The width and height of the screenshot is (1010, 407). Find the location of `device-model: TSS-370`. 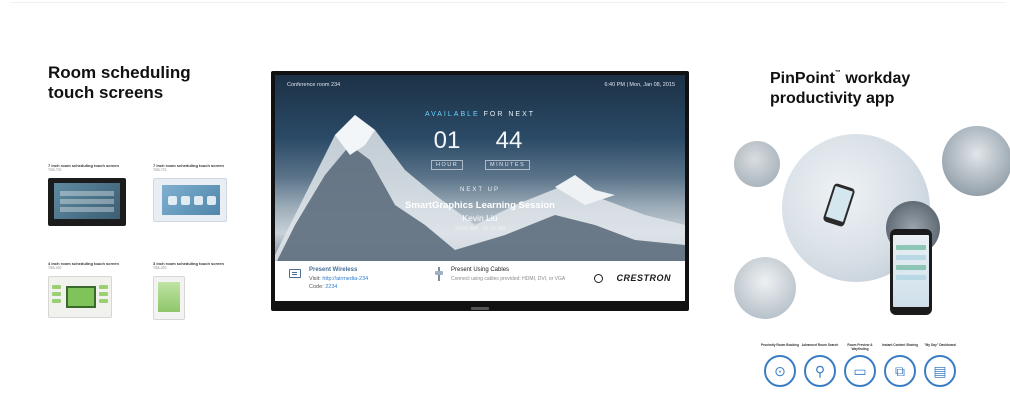

device-model: TSS-370 is located at coordinates (160, 268).